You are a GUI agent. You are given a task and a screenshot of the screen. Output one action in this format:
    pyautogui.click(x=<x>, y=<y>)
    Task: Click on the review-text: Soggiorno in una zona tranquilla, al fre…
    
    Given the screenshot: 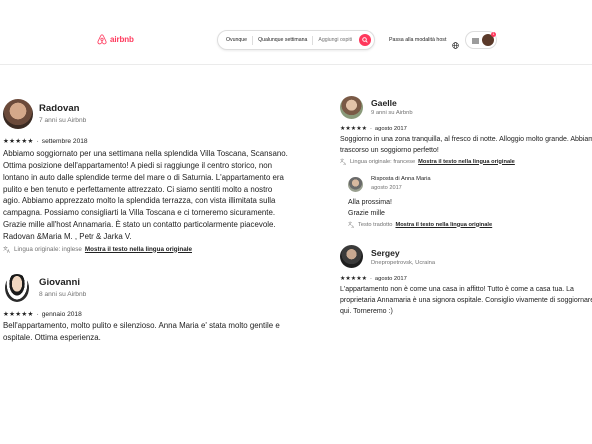 What is the action you would take?
    pyautogui.click(x=466, y=146)
    